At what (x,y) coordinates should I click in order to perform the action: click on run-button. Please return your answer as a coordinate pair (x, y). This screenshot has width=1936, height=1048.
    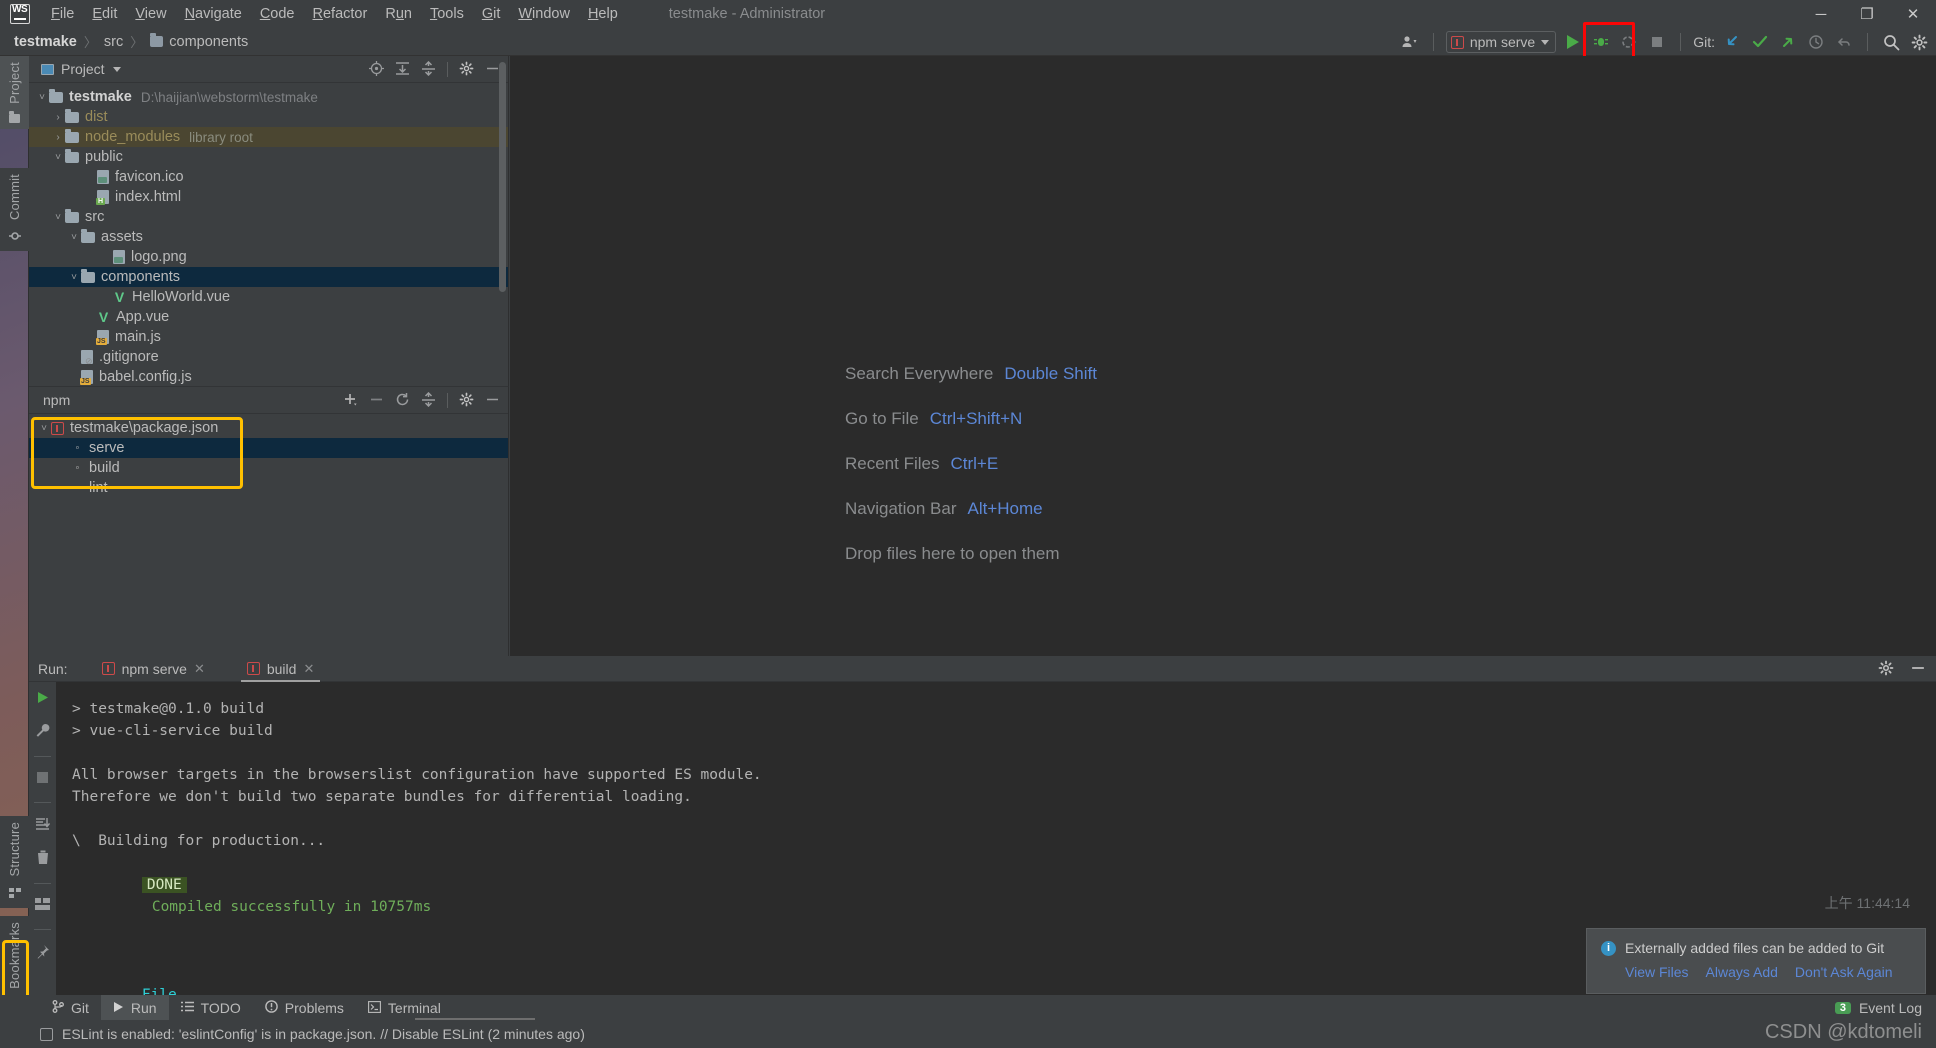
    Looking at the image, I should click on (1573, 42).